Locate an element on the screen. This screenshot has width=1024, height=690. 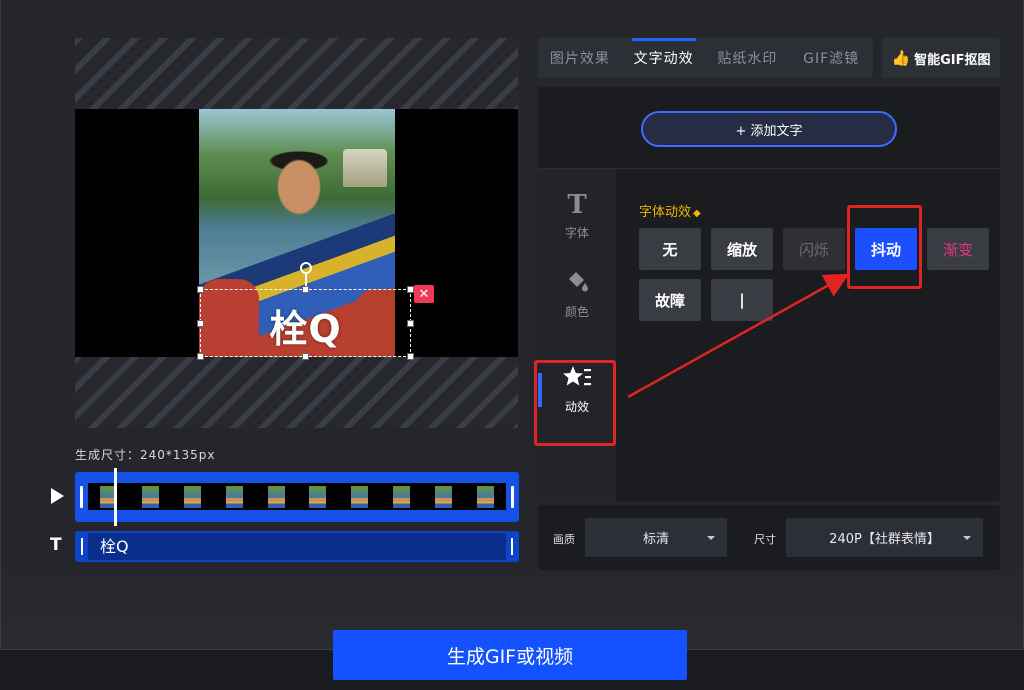
overlay-text: 栓Q is located at coordinates (305, 328).